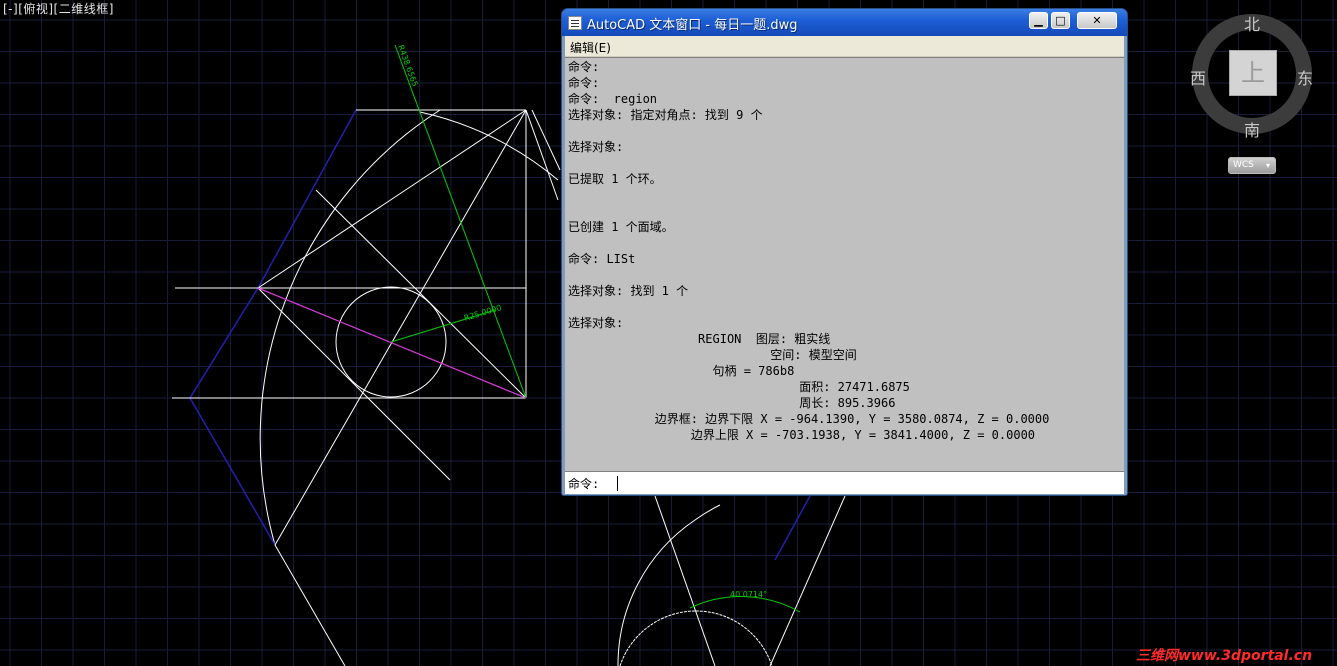 The height and width of the screenshot is (666, 1337). Describe the element at coordinates (617, 483) in the screenshot. I see `text-caret` at that location.